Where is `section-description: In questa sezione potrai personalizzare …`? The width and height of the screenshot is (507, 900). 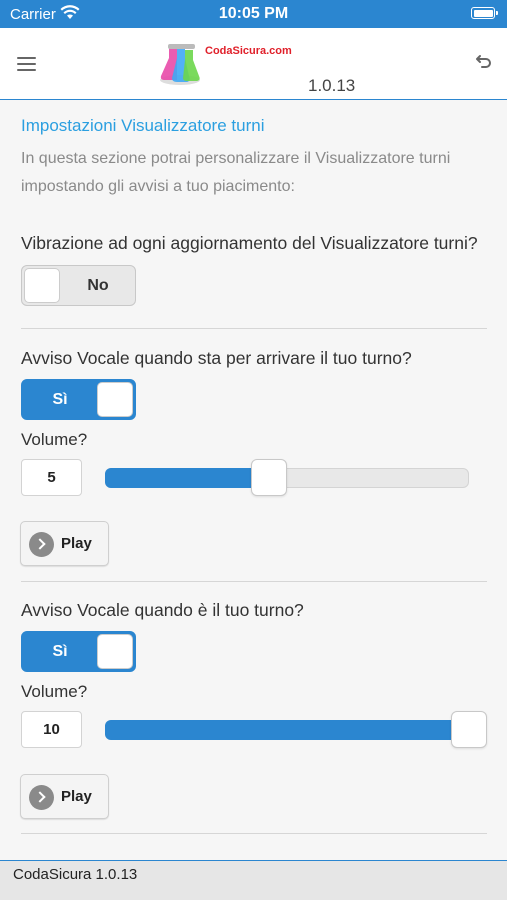
section-description: In questa sezione potrai personalizzare … is located at coordinates (236, 172).